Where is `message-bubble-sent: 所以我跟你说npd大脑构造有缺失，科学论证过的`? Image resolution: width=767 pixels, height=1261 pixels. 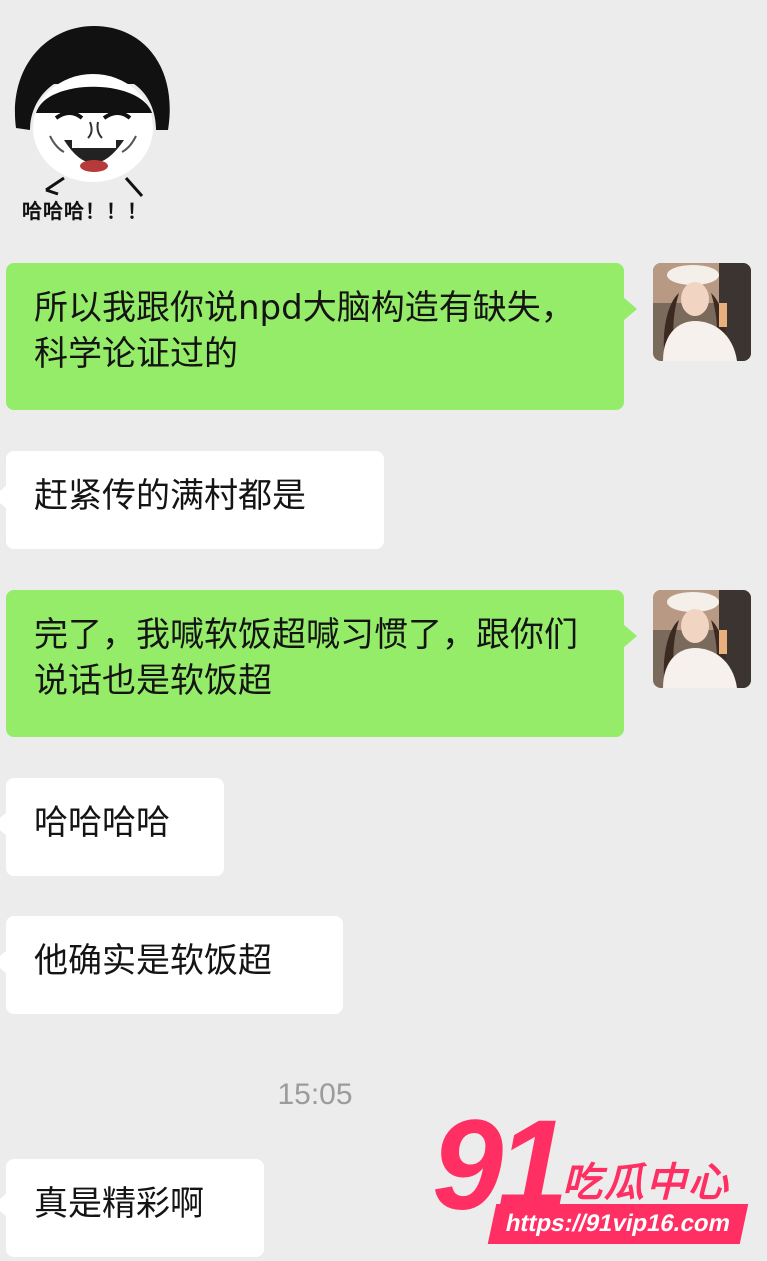 message-bubble-sent: 所以我跟你说npd大脑构造有缺失，科学论证过的 is located at coordinates (321, 336).